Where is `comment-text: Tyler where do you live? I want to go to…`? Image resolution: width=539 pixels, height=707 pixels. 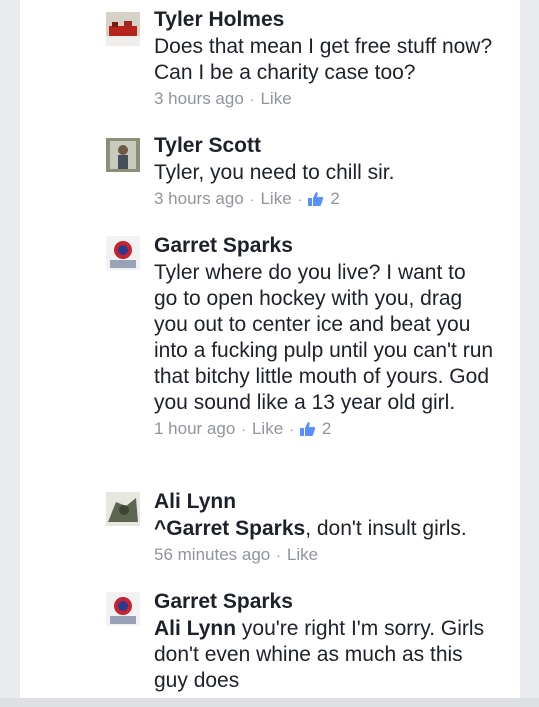
comment-text: Tyler where do you live? I want to go to… is located at coordinates (324, 337).